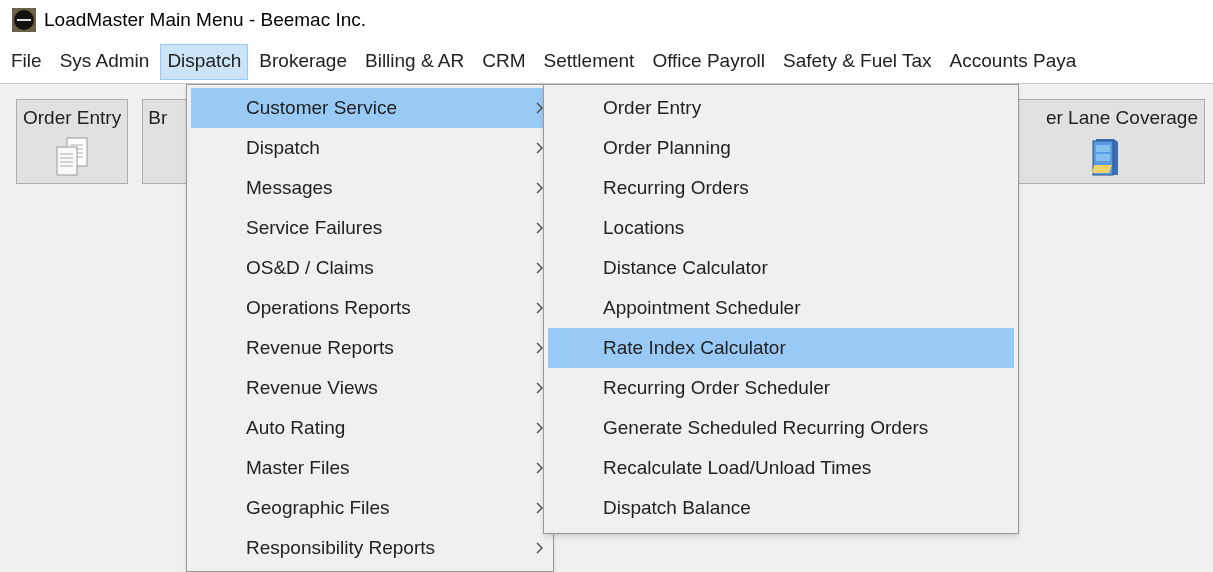 This screenshot has height=572, width=1213. Describe the element at coordinates (204, 61) in the screenshot. I see `menu-bar-item: Dispatch` at that location.